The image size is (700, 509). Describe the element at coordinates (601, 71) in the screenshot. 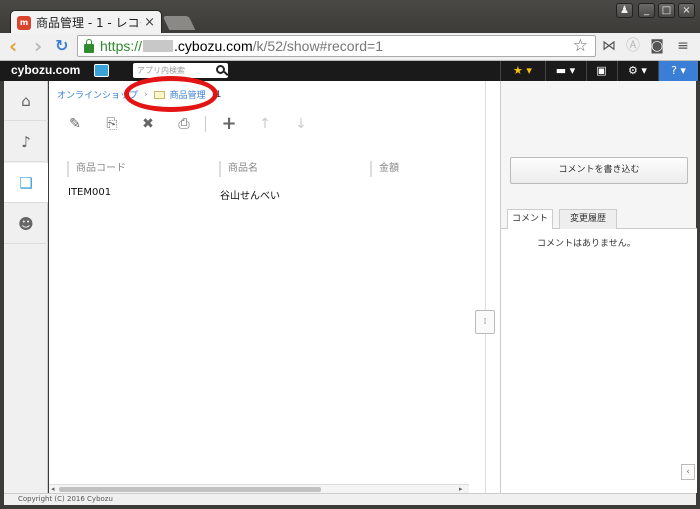

I see `user-avatar-icon: ▣` at that location.